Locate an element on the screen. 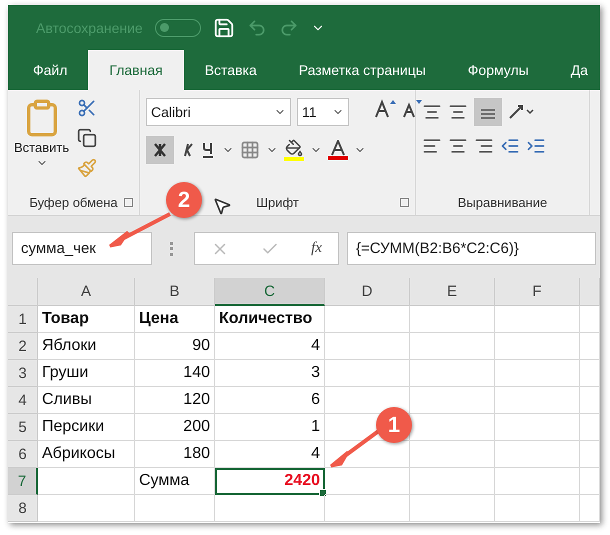 The height and width of the screenshot is (535, 610). ribbon-tab: Формулы is located at coordinates (498, 70).